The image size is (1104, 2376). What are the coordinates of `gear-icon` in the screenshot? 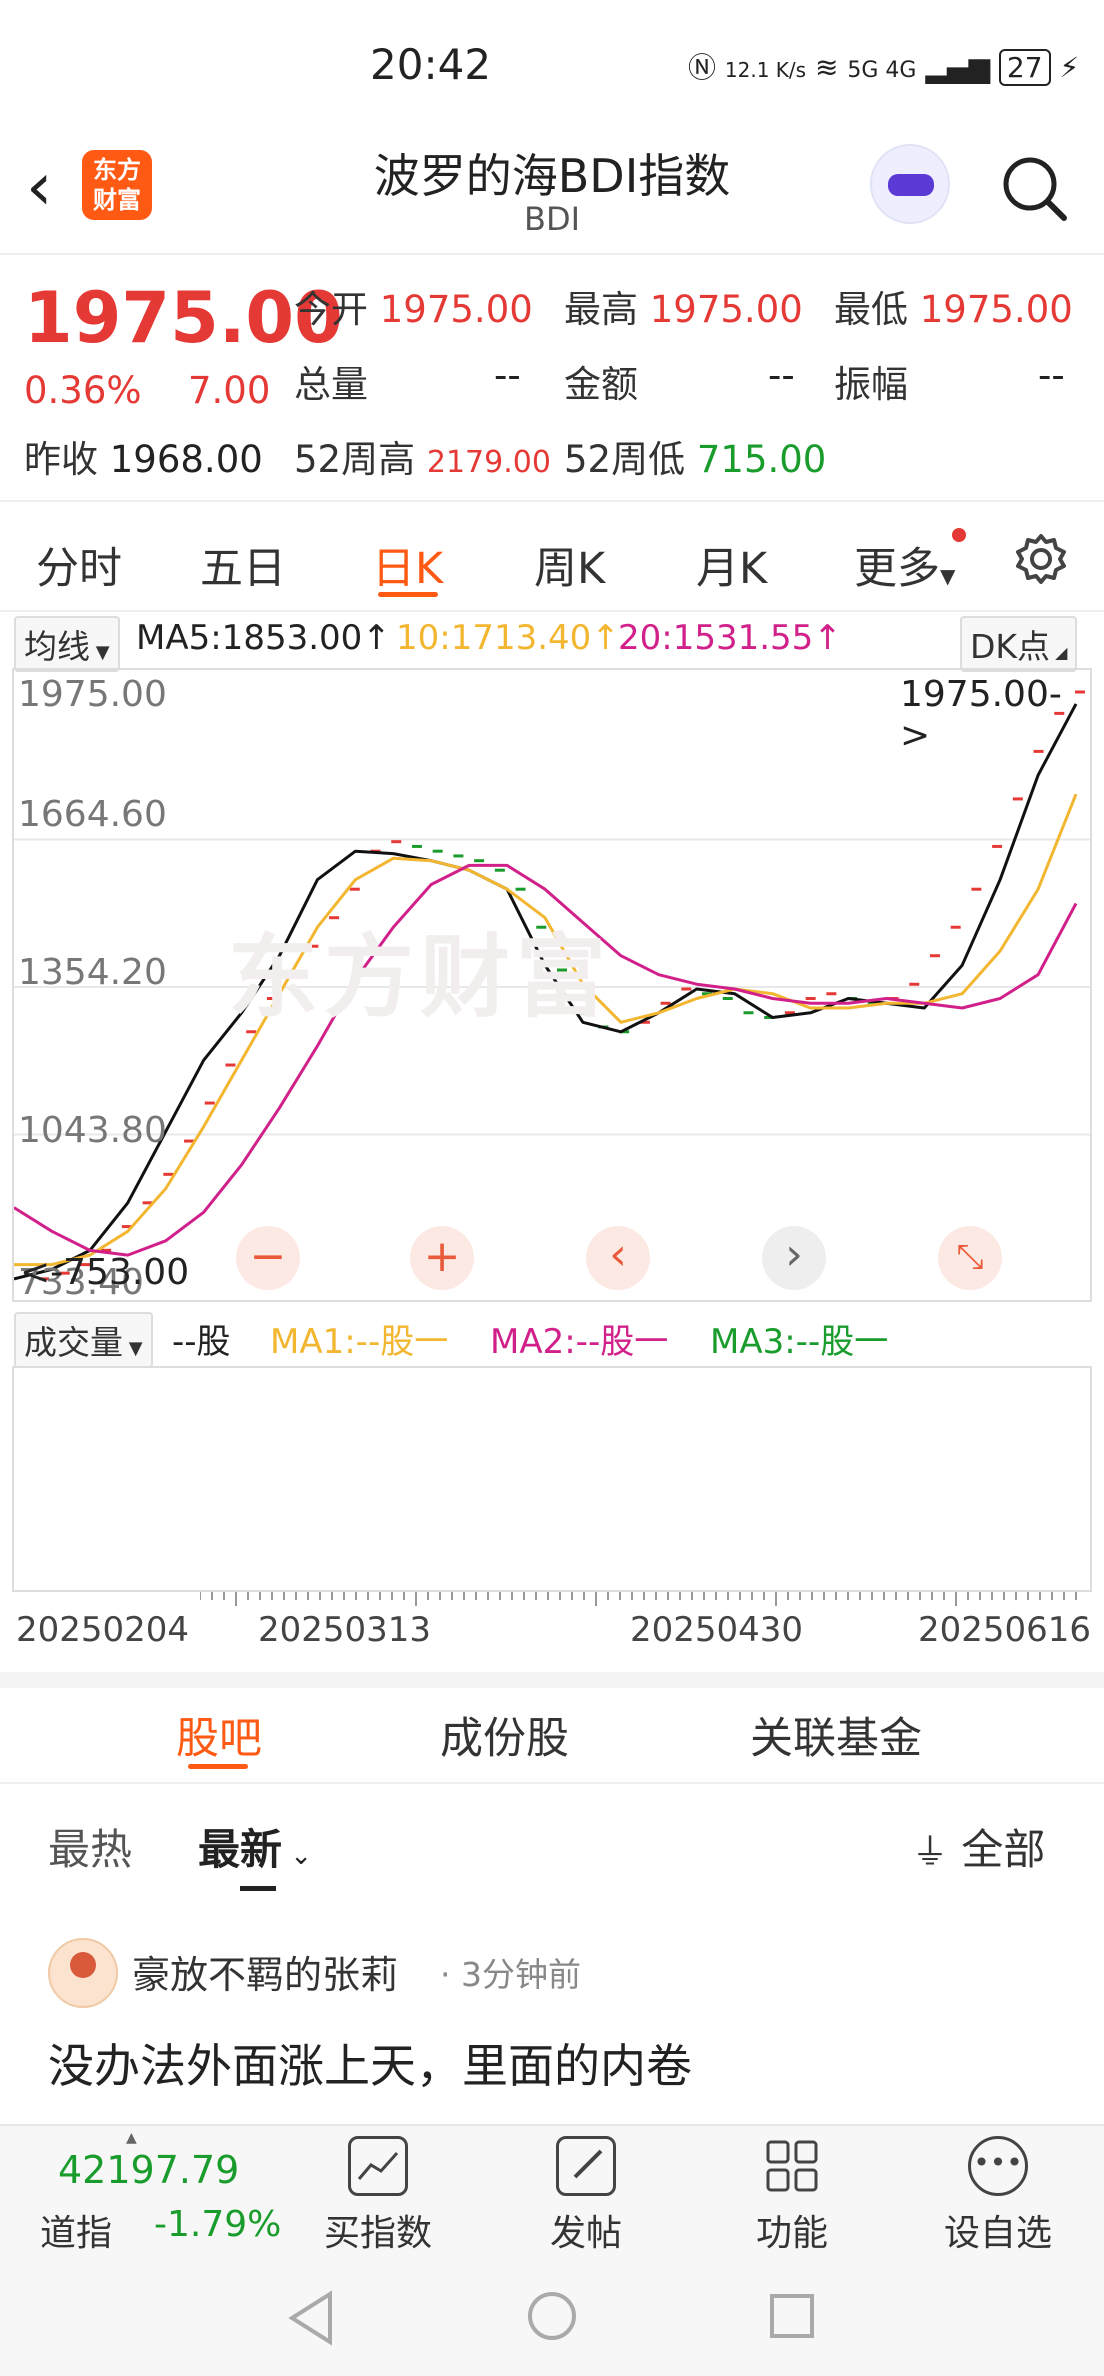 It's located at (1041, 559).